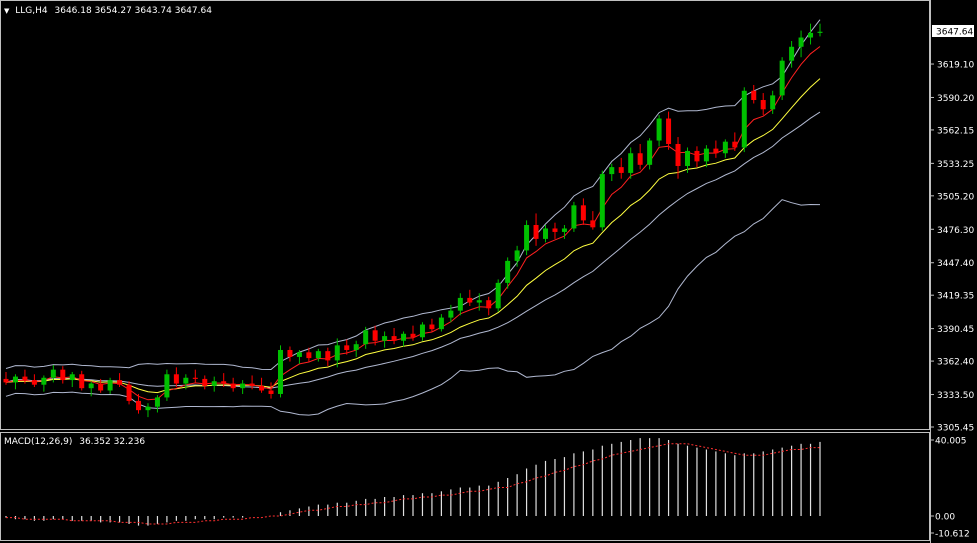 This screenshot has height=543, width=977. Describe the element at coordinates (950, 488) in the screenshot. I see `macd-axis-ticks: 40.005 0.00 -10.612` at that location.